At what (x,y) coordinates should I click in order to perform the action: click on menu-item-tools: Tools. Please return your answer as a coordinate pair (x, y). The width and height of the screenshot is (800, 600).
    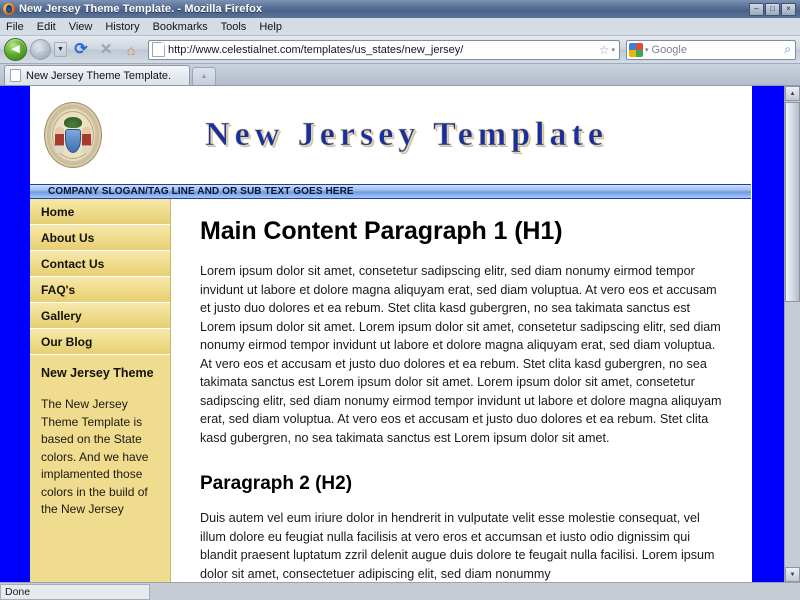
    Looking at the image, I should click on (234, 27).